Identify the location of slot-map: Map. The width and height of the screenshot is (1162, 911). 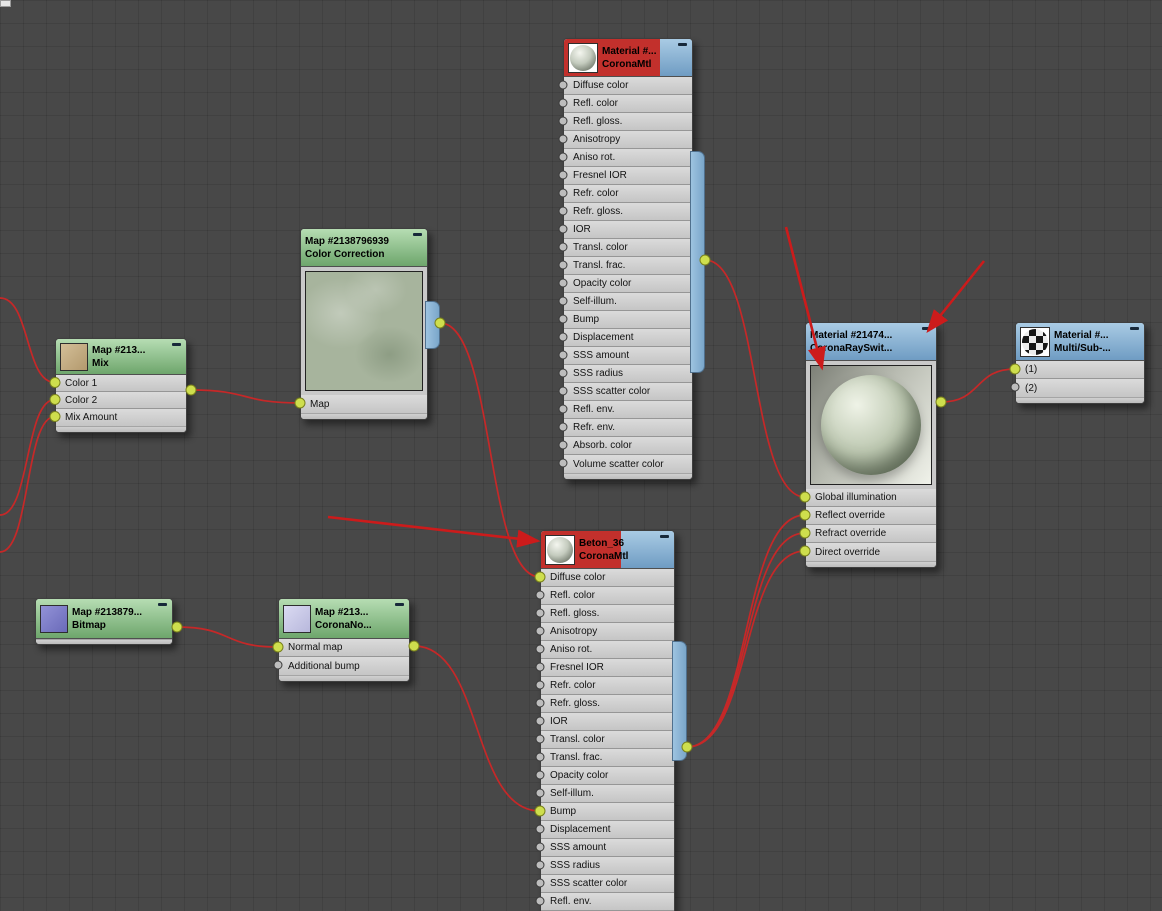
(364, 404).